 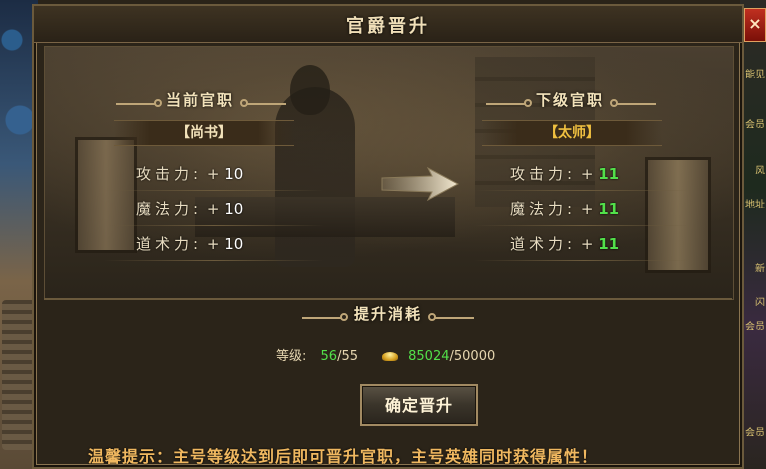 I want to click on dialog-title: 官爵晋升, so click(x=388, y=26).